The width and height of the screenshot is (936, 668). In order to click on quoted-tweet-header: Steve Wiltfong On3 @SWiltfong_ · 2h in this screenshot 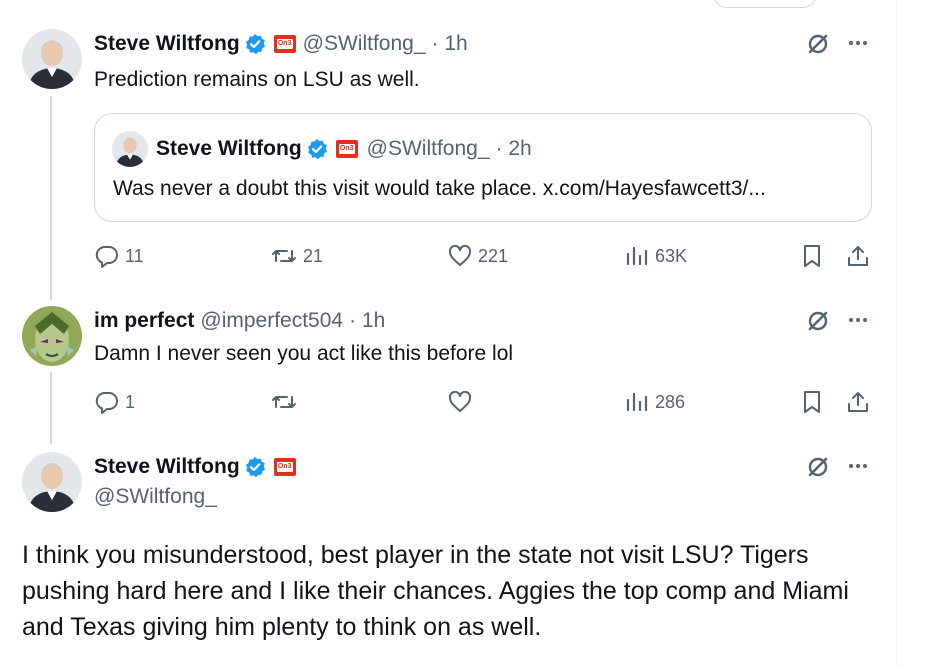, I will do `click(344, 149)`.